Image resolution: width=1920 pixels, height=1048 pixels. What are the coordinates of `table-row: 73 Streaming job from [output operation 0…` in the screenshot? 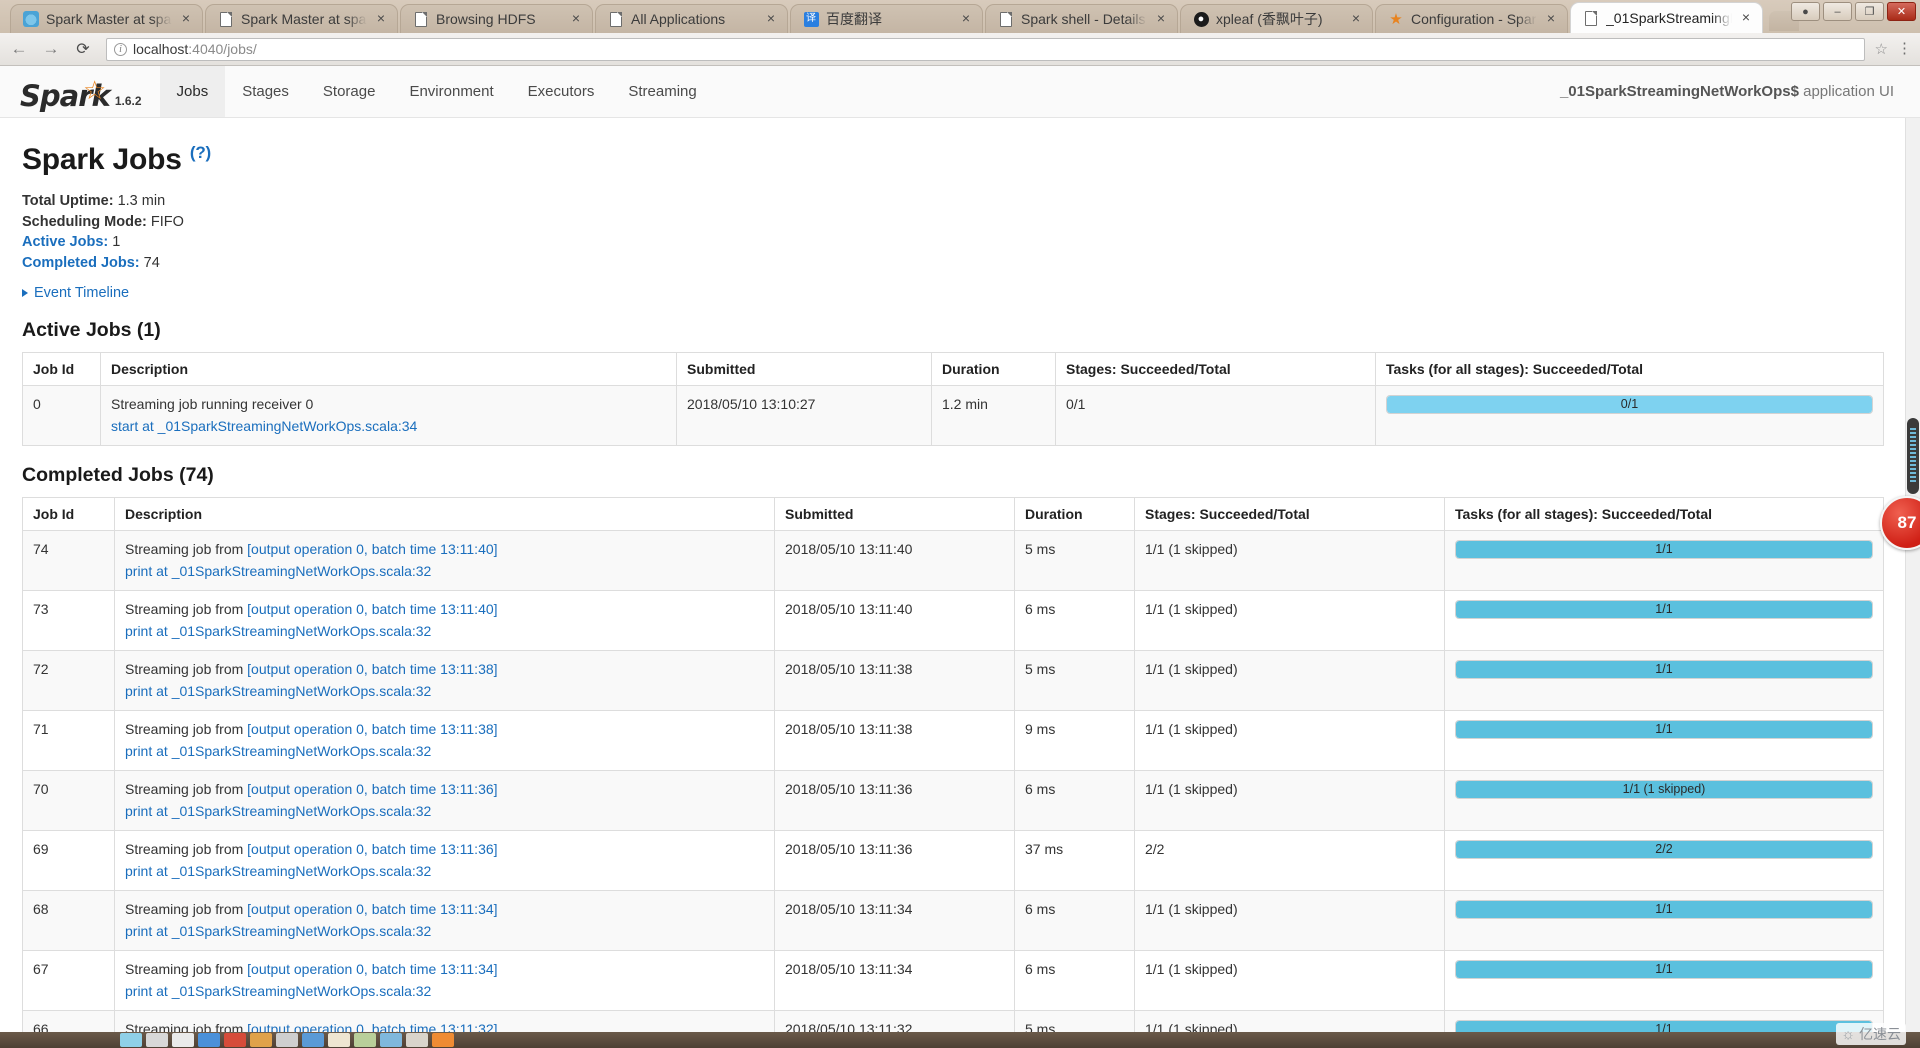 It's located at (953, 620).